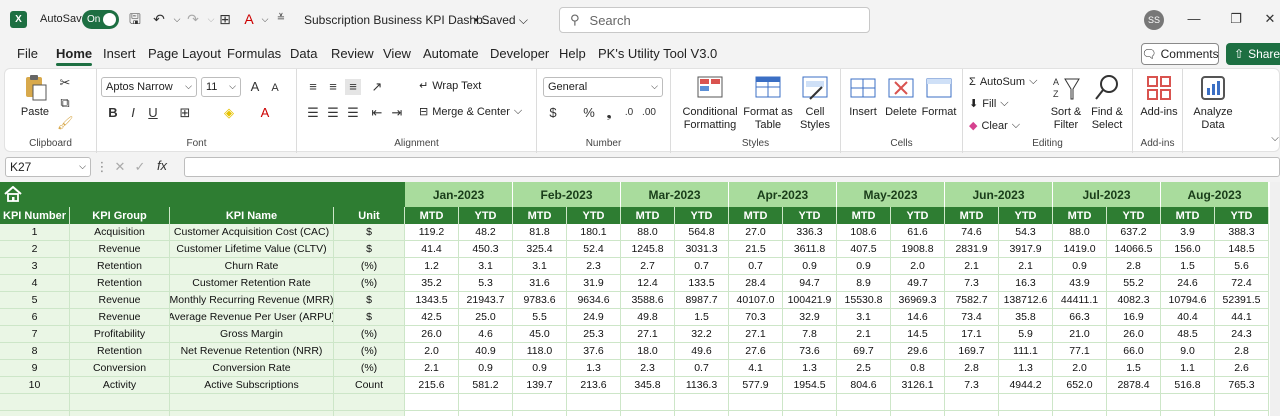 This screenshot has height=416, width=1280. What do you see at coordinates (972, 249) in the screenshot?
I see `table-cell: 2831.9` at bounding box center [972, 249].